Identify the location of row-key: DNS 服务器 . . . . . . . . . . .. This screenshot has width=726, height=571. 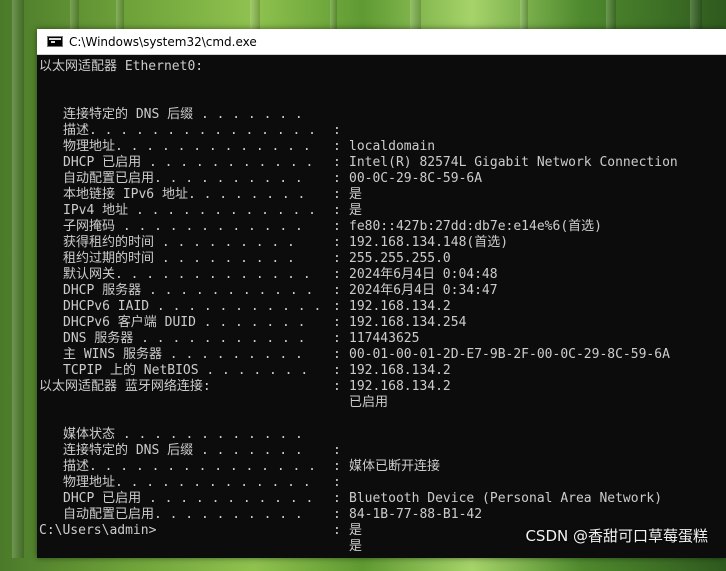
(184, 338).